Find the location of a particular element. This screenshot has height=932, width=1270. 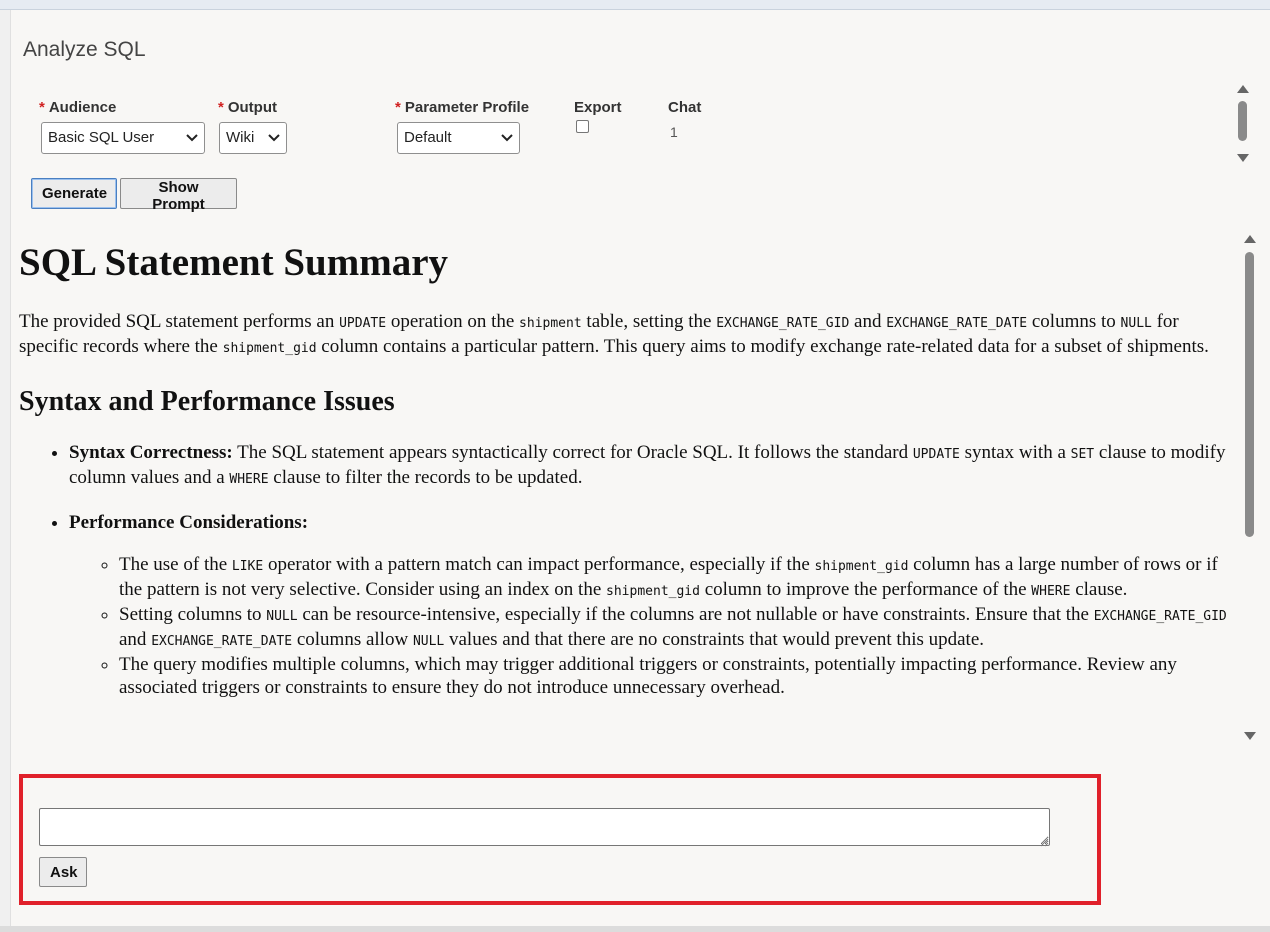

parameter-profile-label: Parameter Profile is located at coordinates (467, 107).